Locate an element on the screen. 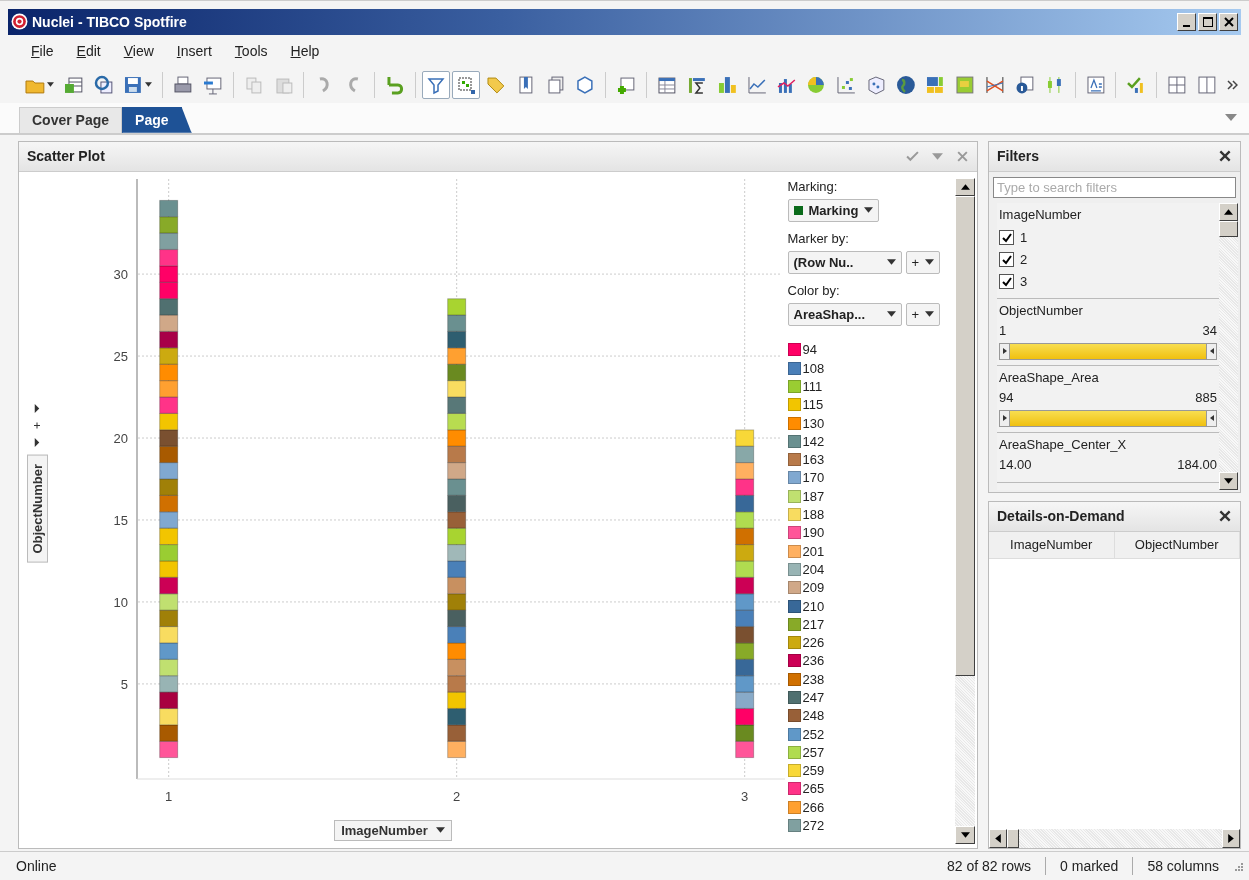 This screenshot has height=880, width=1249. legend-label: 201 is located at coordinates (813, 551).